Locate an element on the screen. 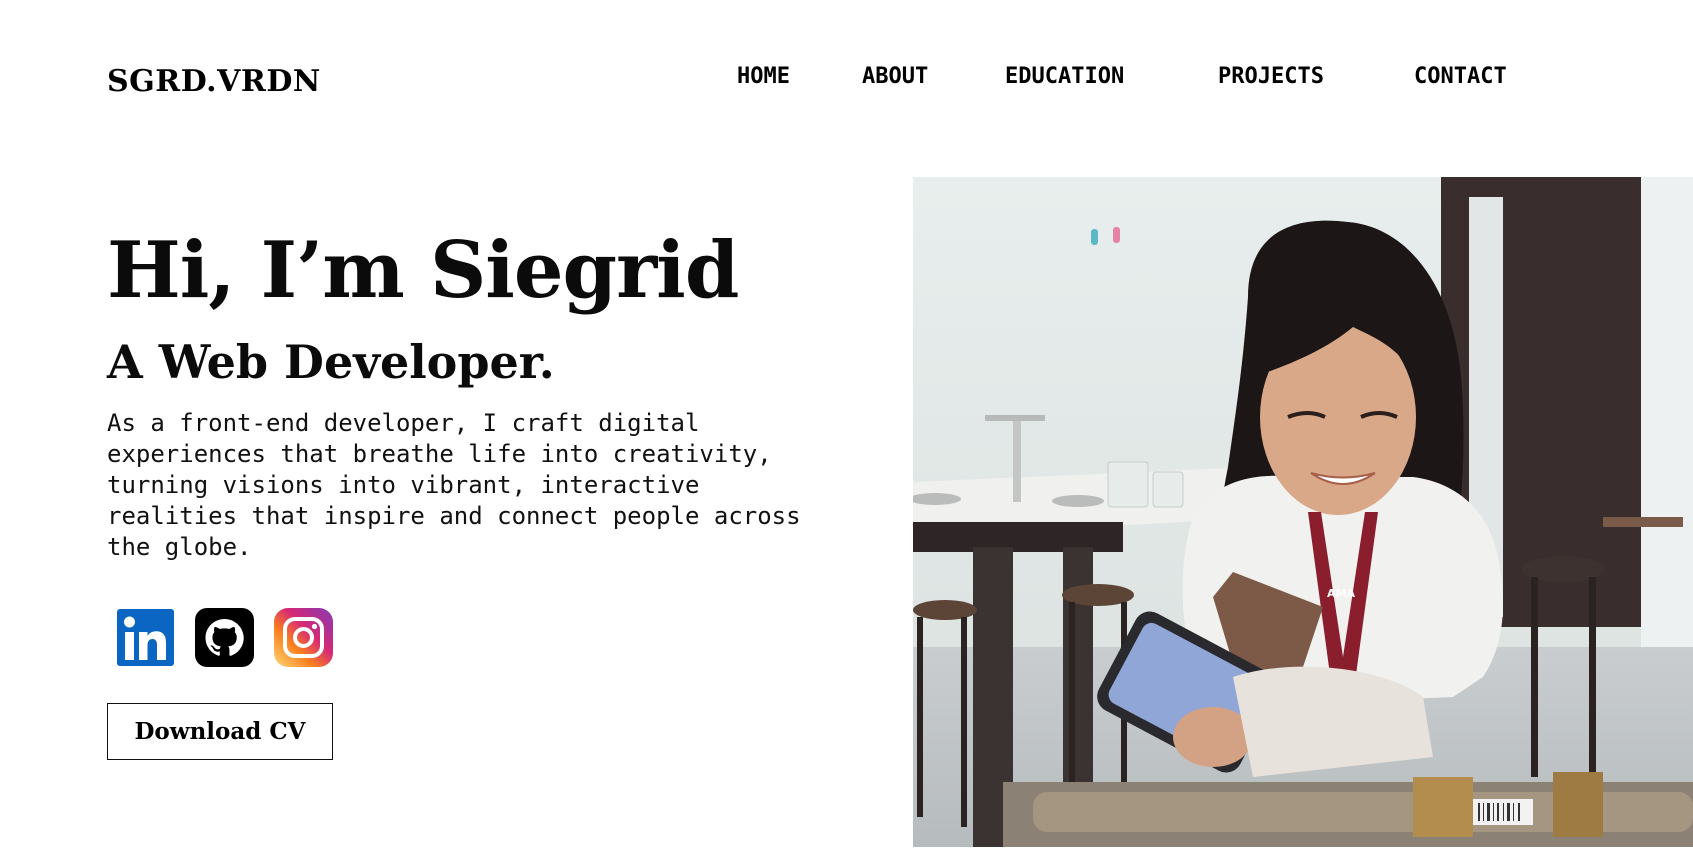 This screenshot has width=1693, height=862. nav-about-link: ABOUT is located at coordinates (895, 76).